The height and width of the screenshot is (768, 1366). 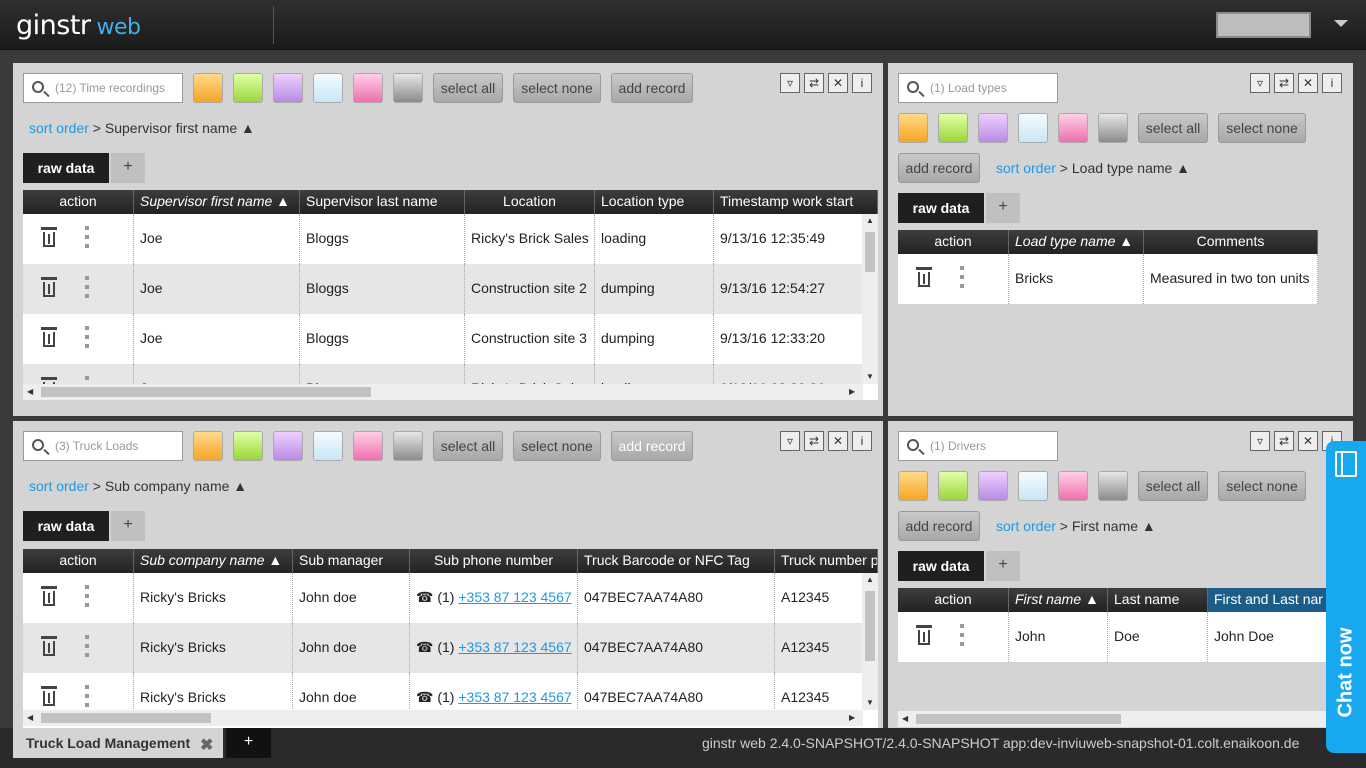 What do you see at coordinates (1263, 25) in the screenshot?
I see `user-menu` at bounding box center [1263, 25].